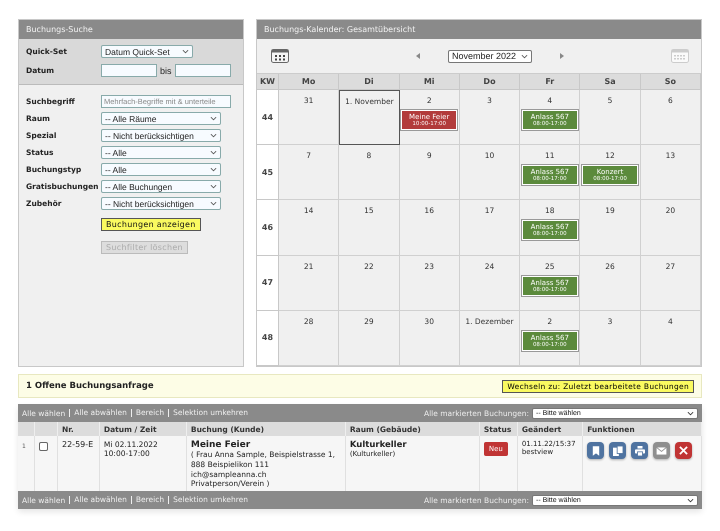 The height and width of the screenshot is (531, 720). I want to click on bookmark-button, so click(595, 450).